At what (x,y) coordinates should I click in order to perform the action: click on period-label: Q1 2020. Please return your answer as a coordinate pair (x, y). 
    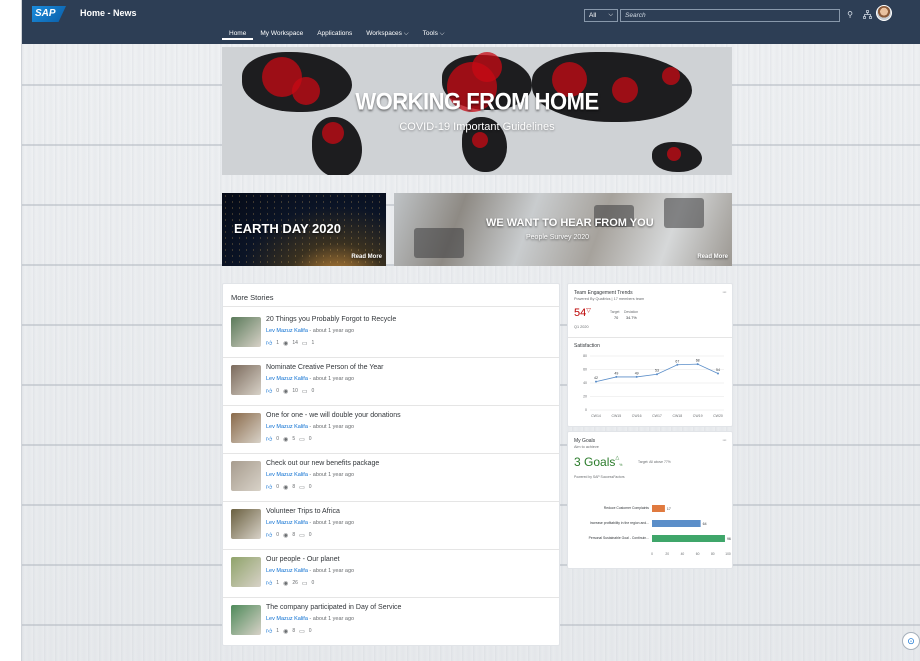
    Looking at the image, I should click on (581, 327).